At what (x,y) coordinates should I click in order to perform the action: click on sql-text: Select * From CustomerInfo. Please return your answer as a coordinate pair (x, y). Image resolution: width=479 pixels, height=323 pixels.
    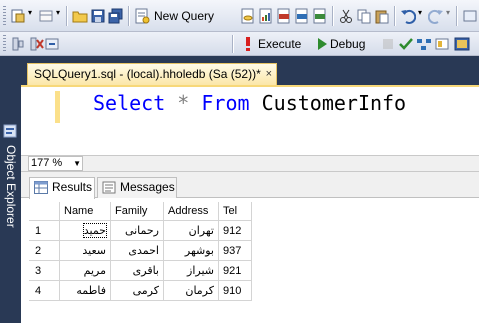
    Looking at the image, I should click on (249, 103).